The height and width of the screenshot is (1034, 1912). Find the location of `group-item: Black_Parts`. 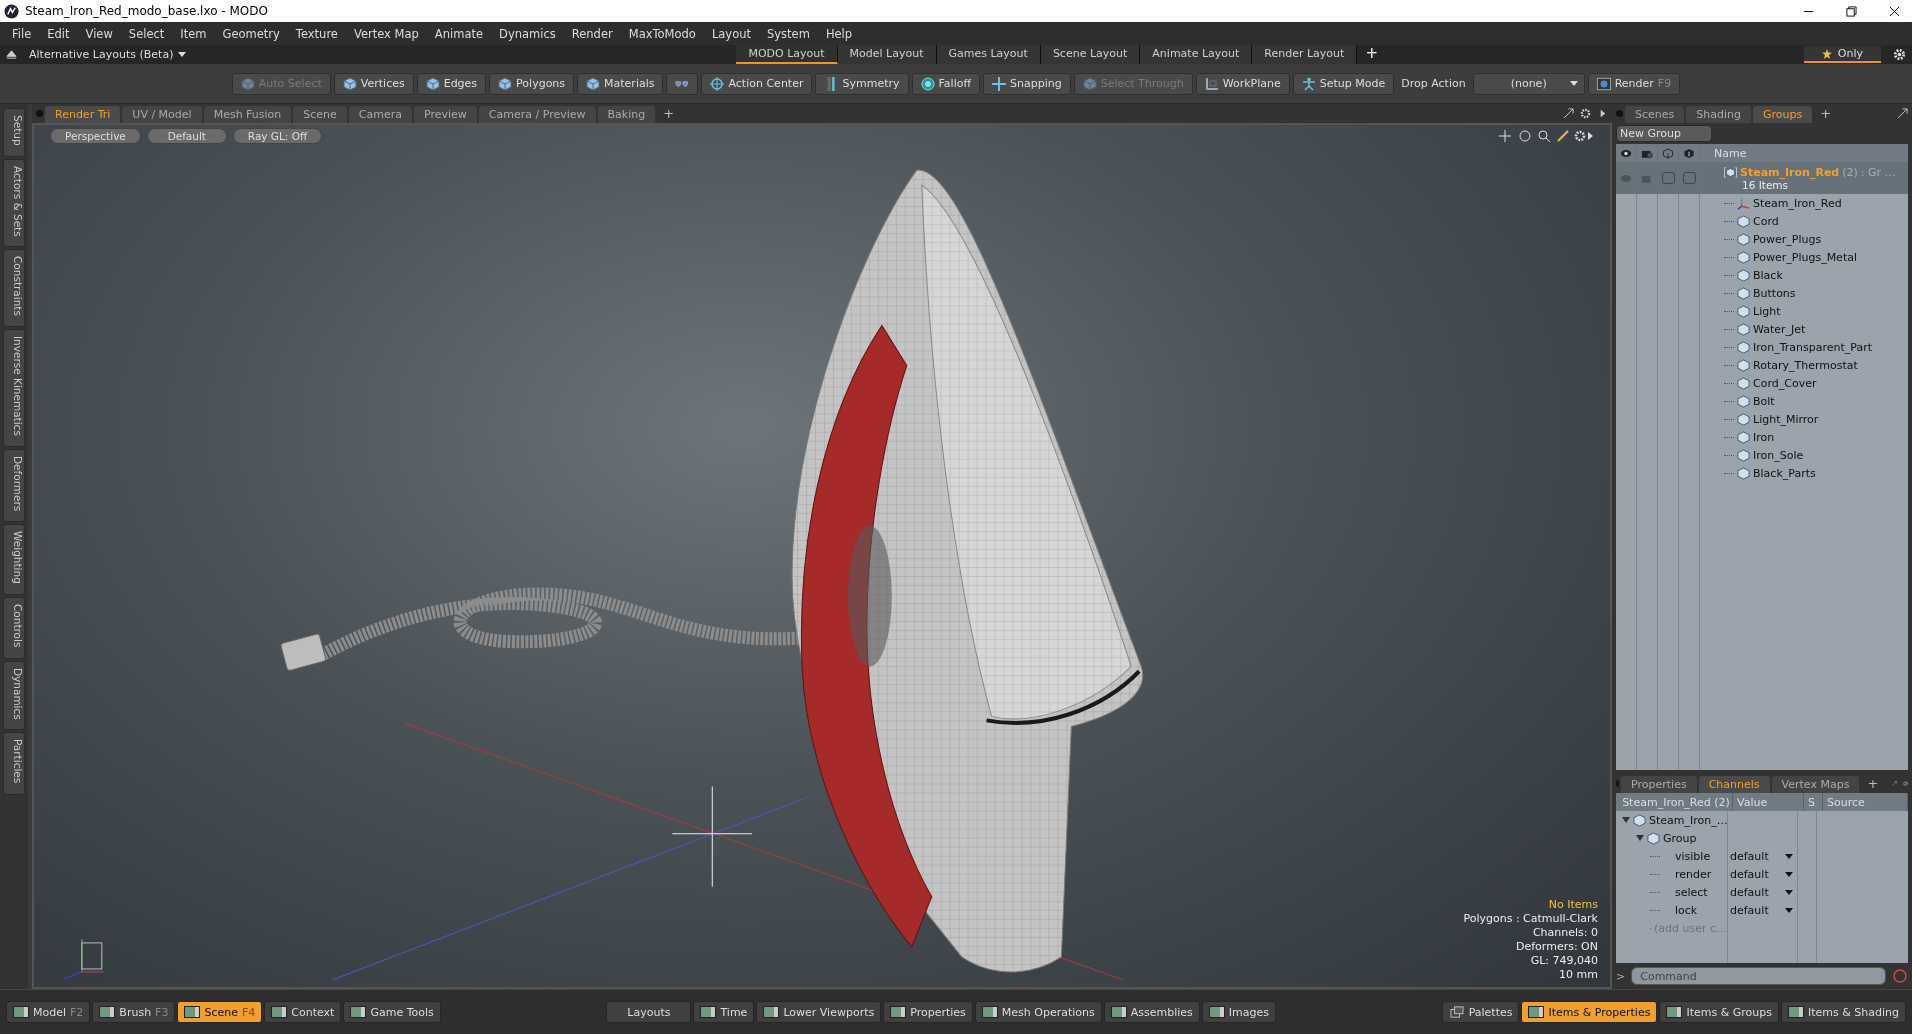

group-item: Black_Parts is located at coordinates (1784, 473).